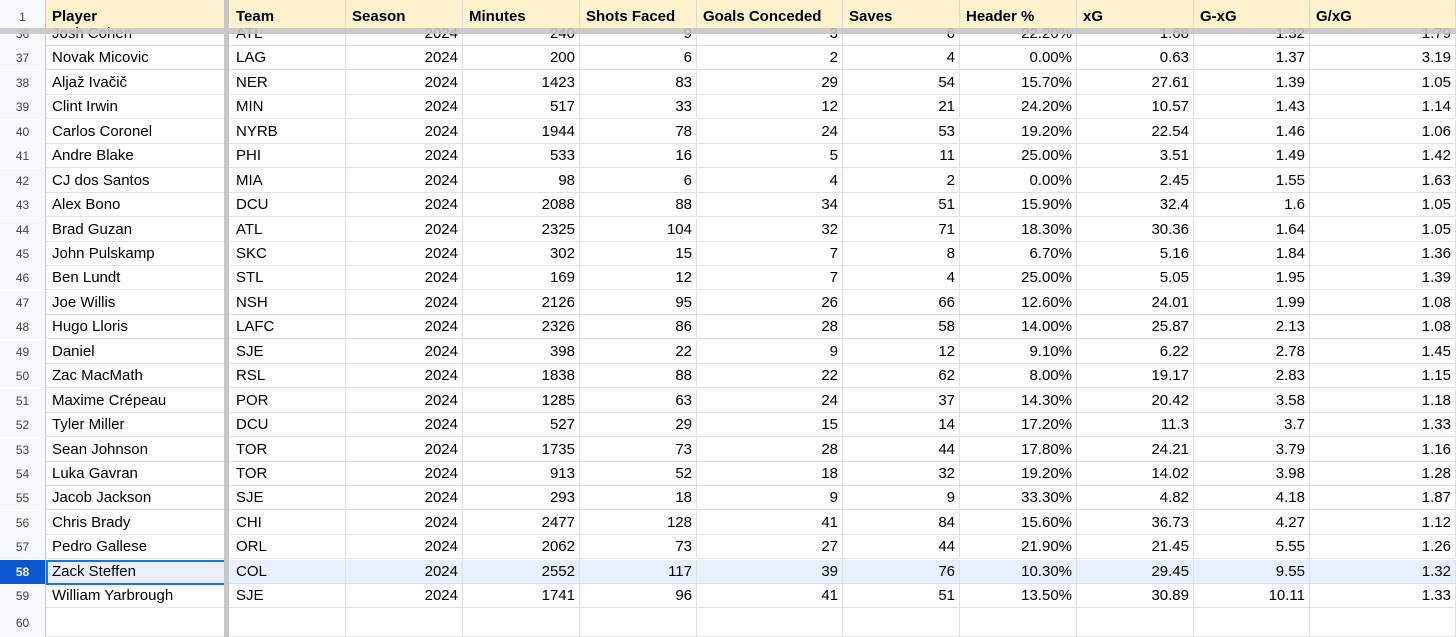 This screenshot has height=637, width=1456. Describe the element at coordinates (136, 375) in the screenshot. I see `cell-player: Zac MacMath` at that location.